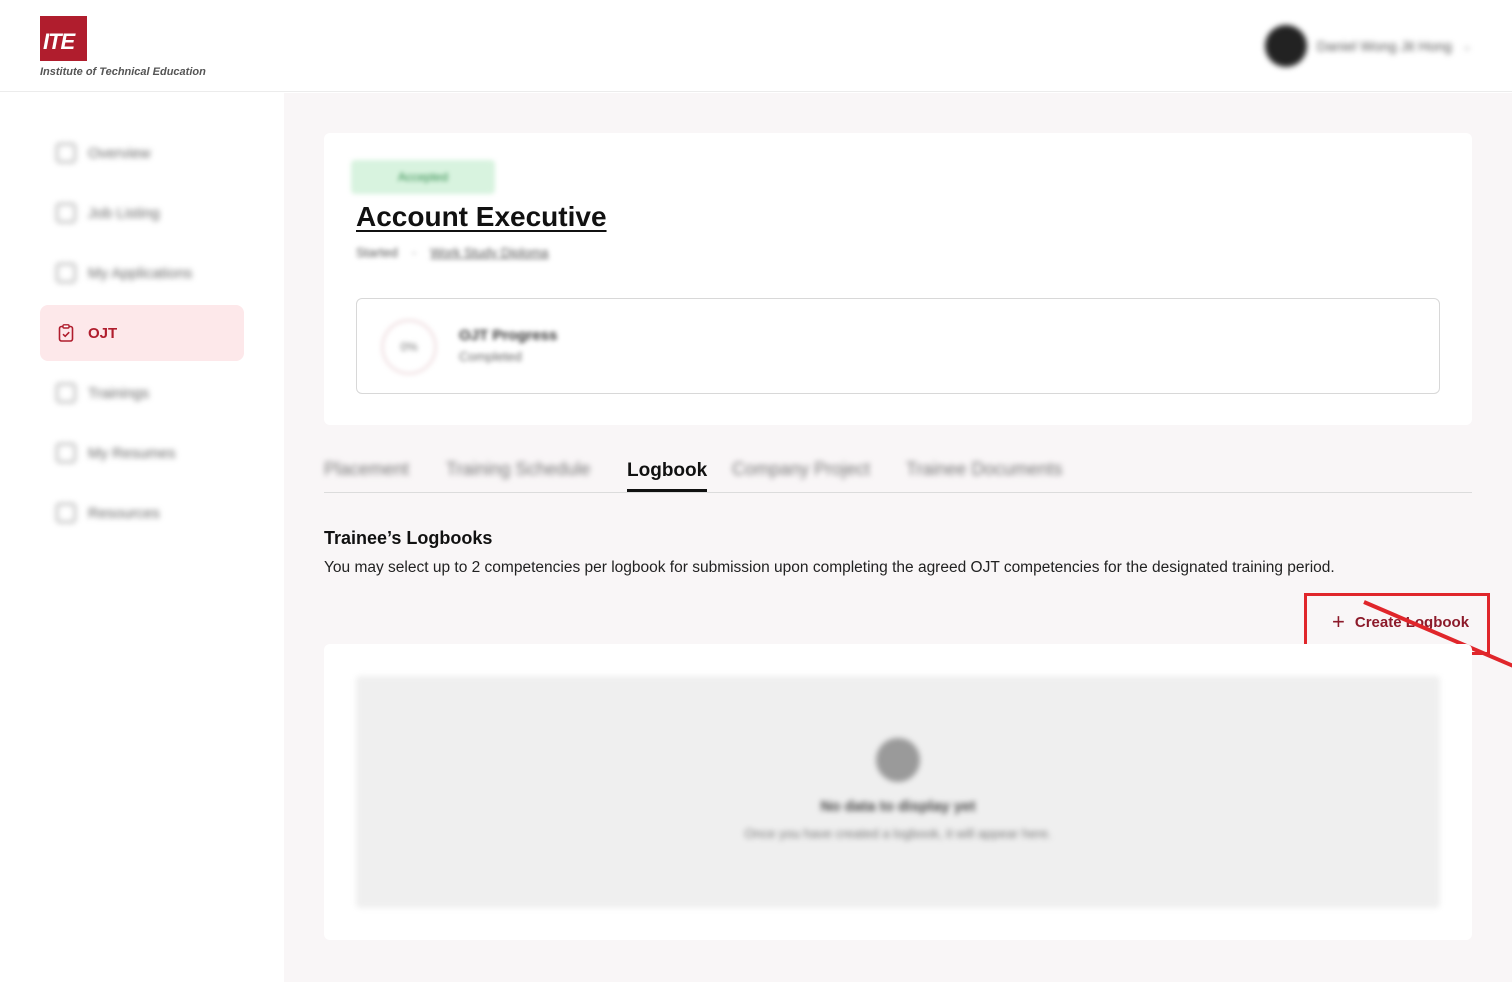 The image size is (1512, 982). Describe the element at coordinates (135, 49) in the screenshot. I see `ite-logo: ITE Institute of Technical Education` at that location.